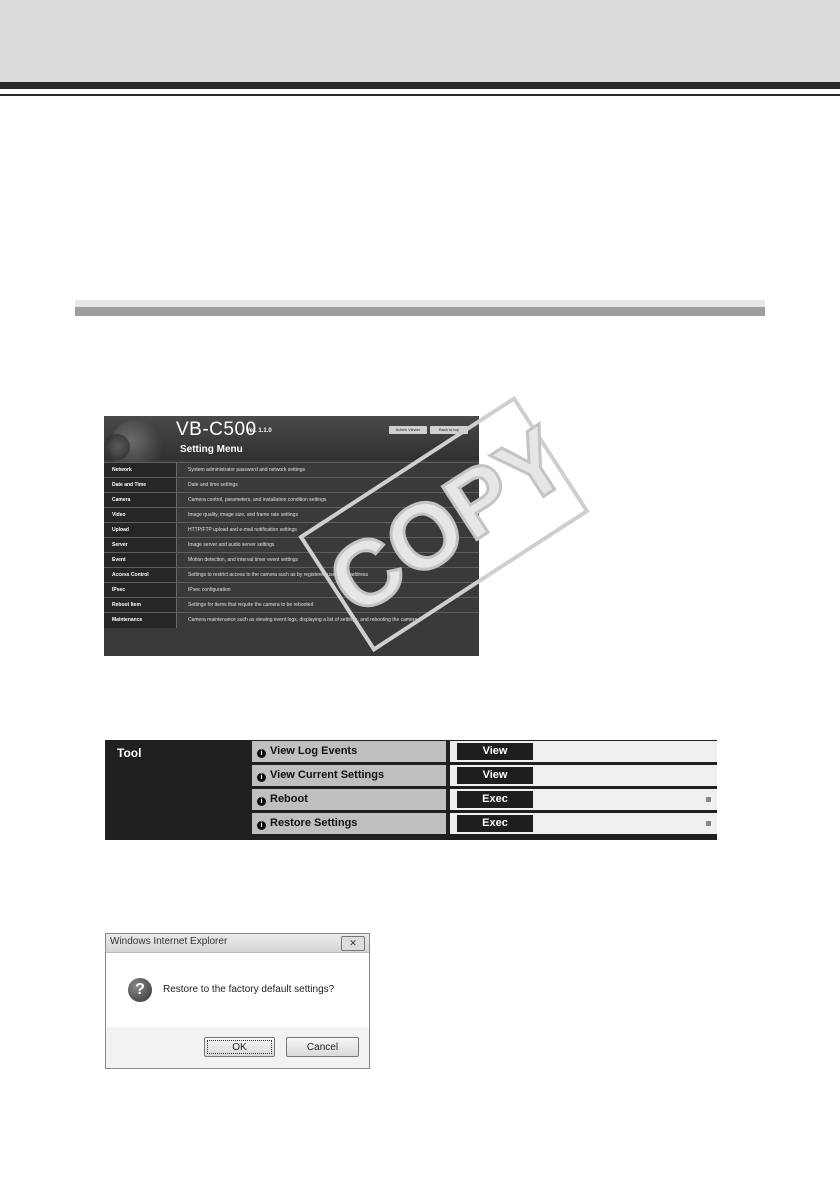  What do you see at coordinates (420, 41) in the screenshot?
I see `page-header-band` at bounding box center [420, 41].